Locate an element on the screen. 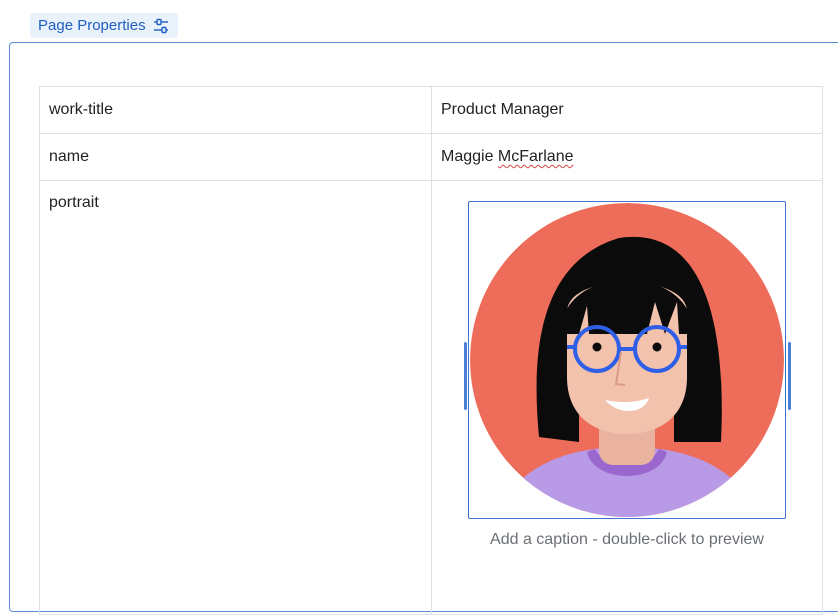 The image size is (838, 615). page-properties-tab: Page Properties is located at coordinates (104, 25).